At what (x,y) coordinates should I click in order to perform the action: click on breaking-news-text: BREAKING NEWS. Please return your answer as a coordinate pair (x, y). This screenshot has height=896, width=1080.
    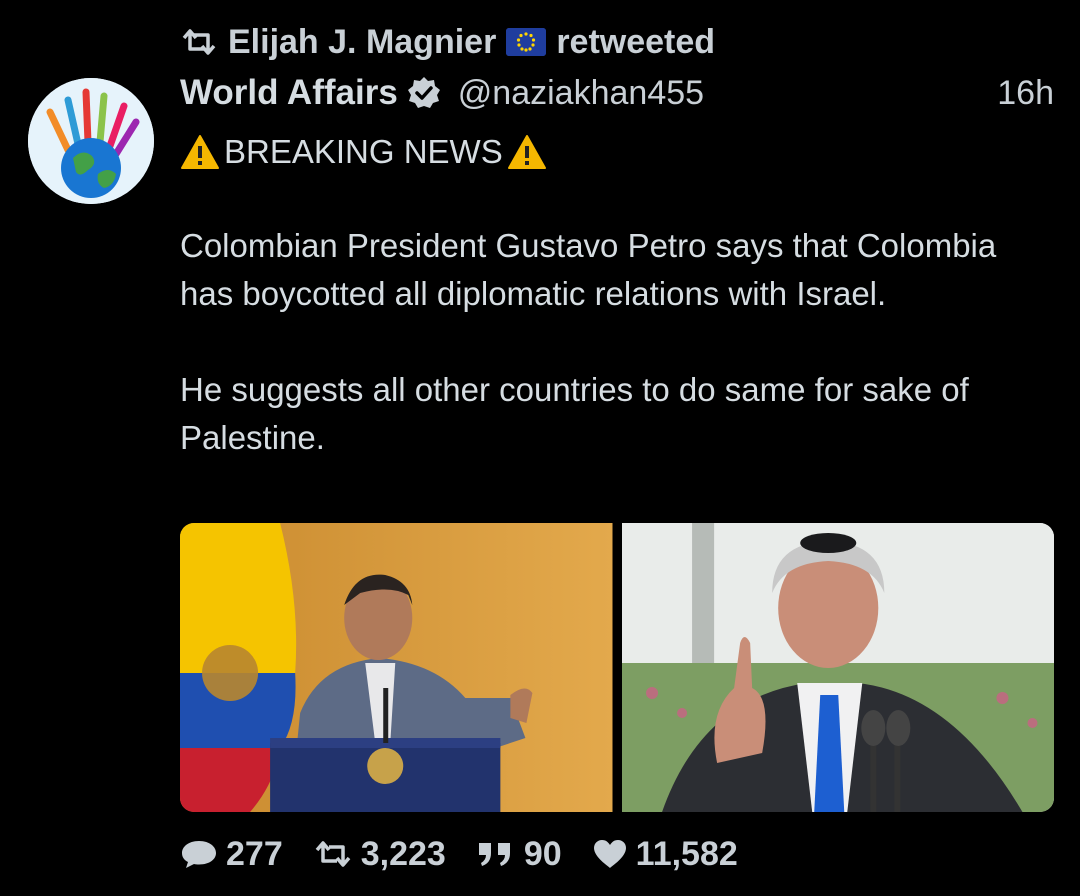
    Looking at the image, I should click on (363, 151).